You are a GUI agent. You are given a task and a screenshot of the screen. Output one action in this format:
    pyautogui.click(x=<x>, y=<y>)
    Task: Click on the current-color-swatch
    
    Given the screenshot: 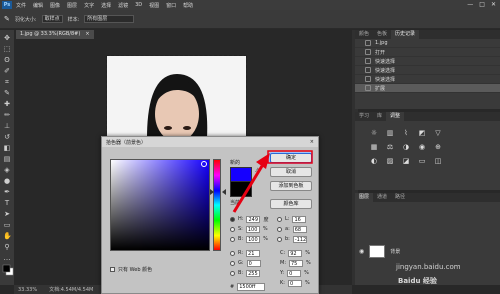 What is the action you would take?
    pyautogui.click(x=241, y=189)
    